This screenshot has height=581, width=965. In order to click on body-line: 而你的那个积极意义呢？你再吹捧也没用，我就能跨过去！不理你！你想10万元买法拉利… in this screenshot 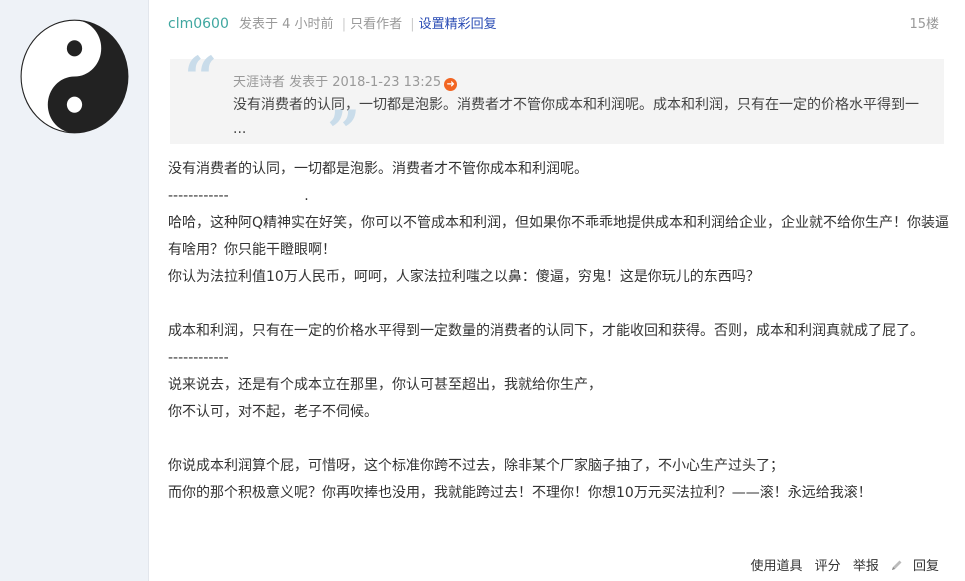, I will do `click(520, 493)`.